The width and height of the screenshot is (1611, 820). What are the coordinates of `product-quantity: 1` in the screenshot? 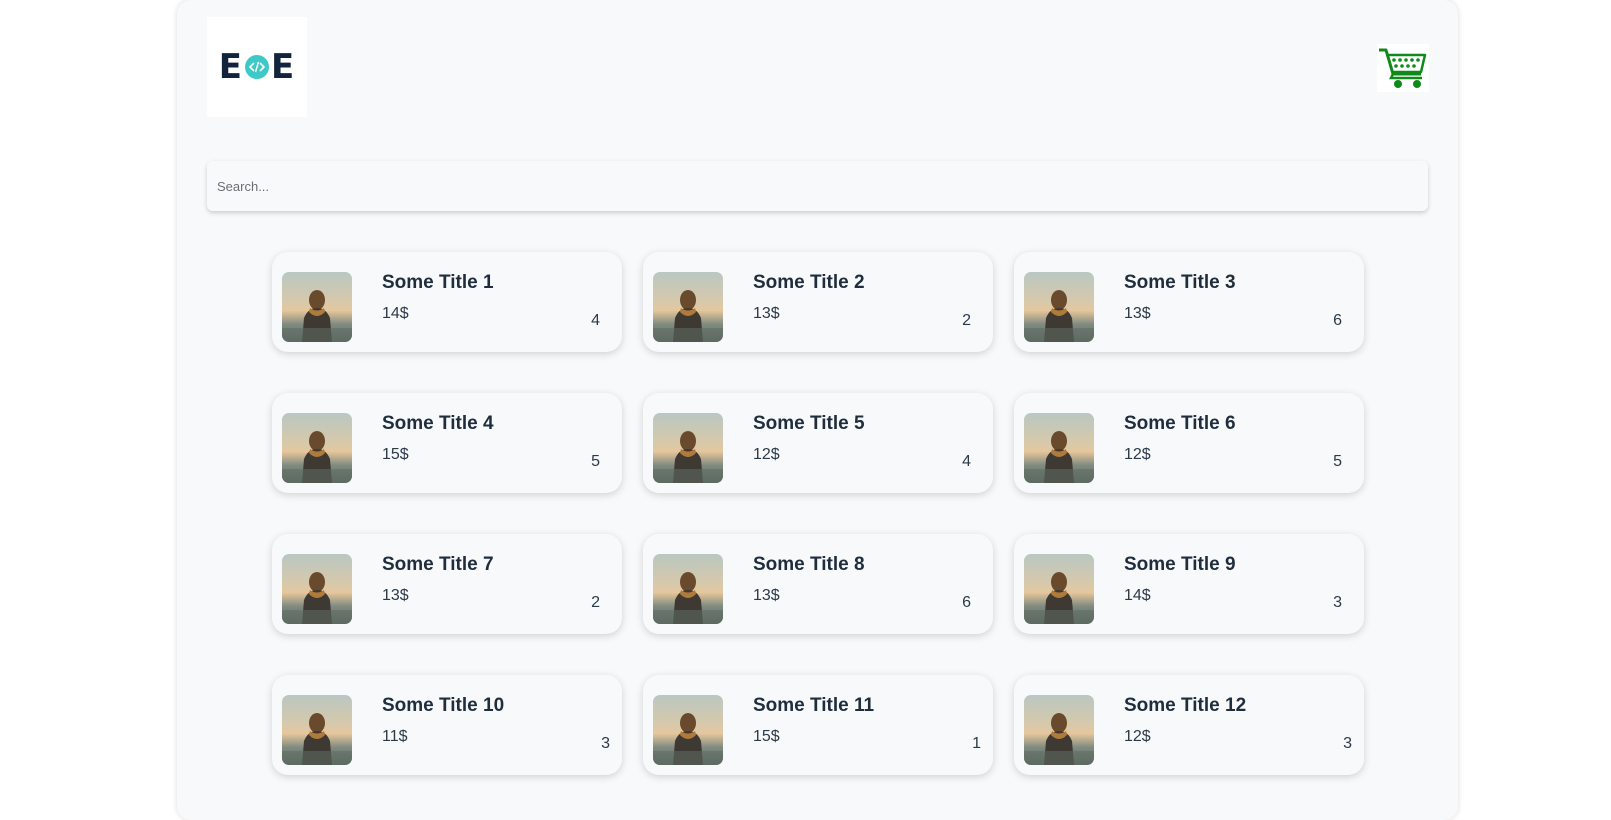 It's located at (976, 743).